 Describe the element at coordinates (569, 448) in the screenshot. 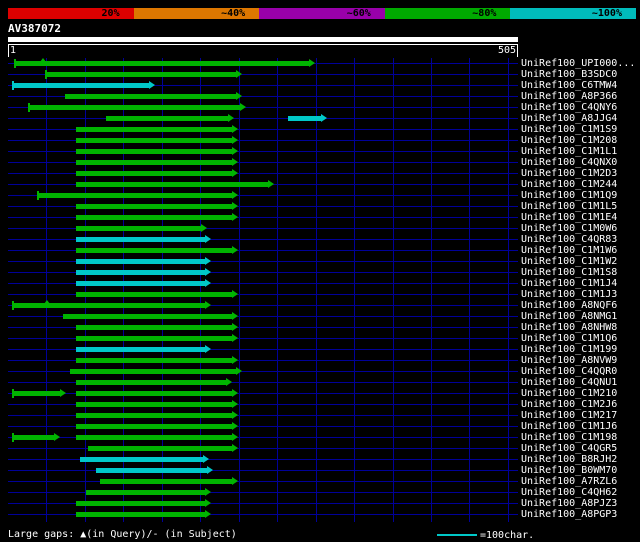

I see `hit-label: UniRef100_C4QGR5` at that location.